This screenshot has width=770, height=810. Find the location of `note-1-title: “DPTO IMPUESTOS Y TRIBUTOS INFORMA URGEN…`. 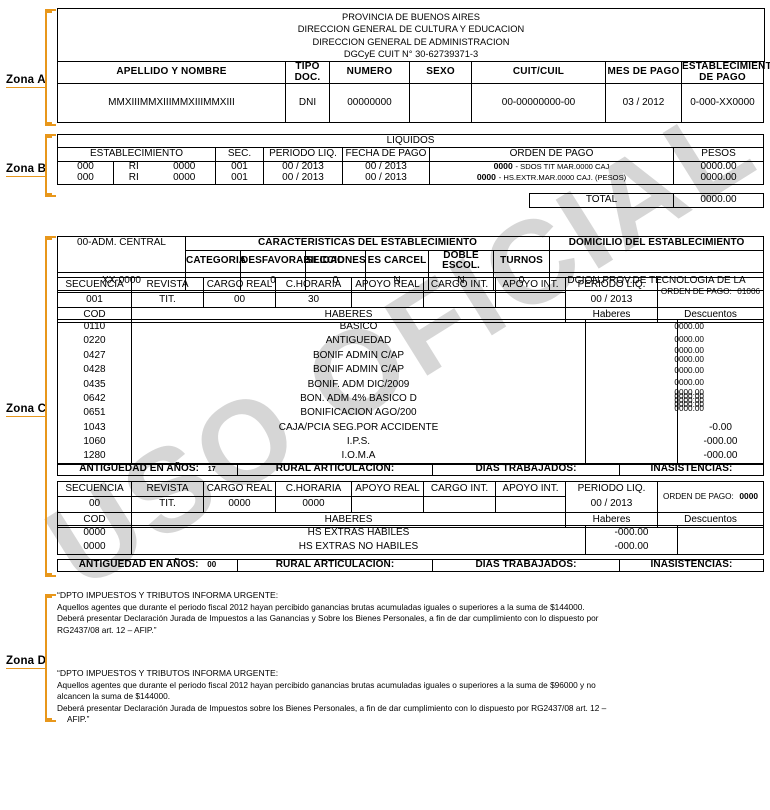

note-1-title: “DPTO IMPUESTOS Y TRIBUTOS INFORMA URGEN… is located at coordinates (168, 595).